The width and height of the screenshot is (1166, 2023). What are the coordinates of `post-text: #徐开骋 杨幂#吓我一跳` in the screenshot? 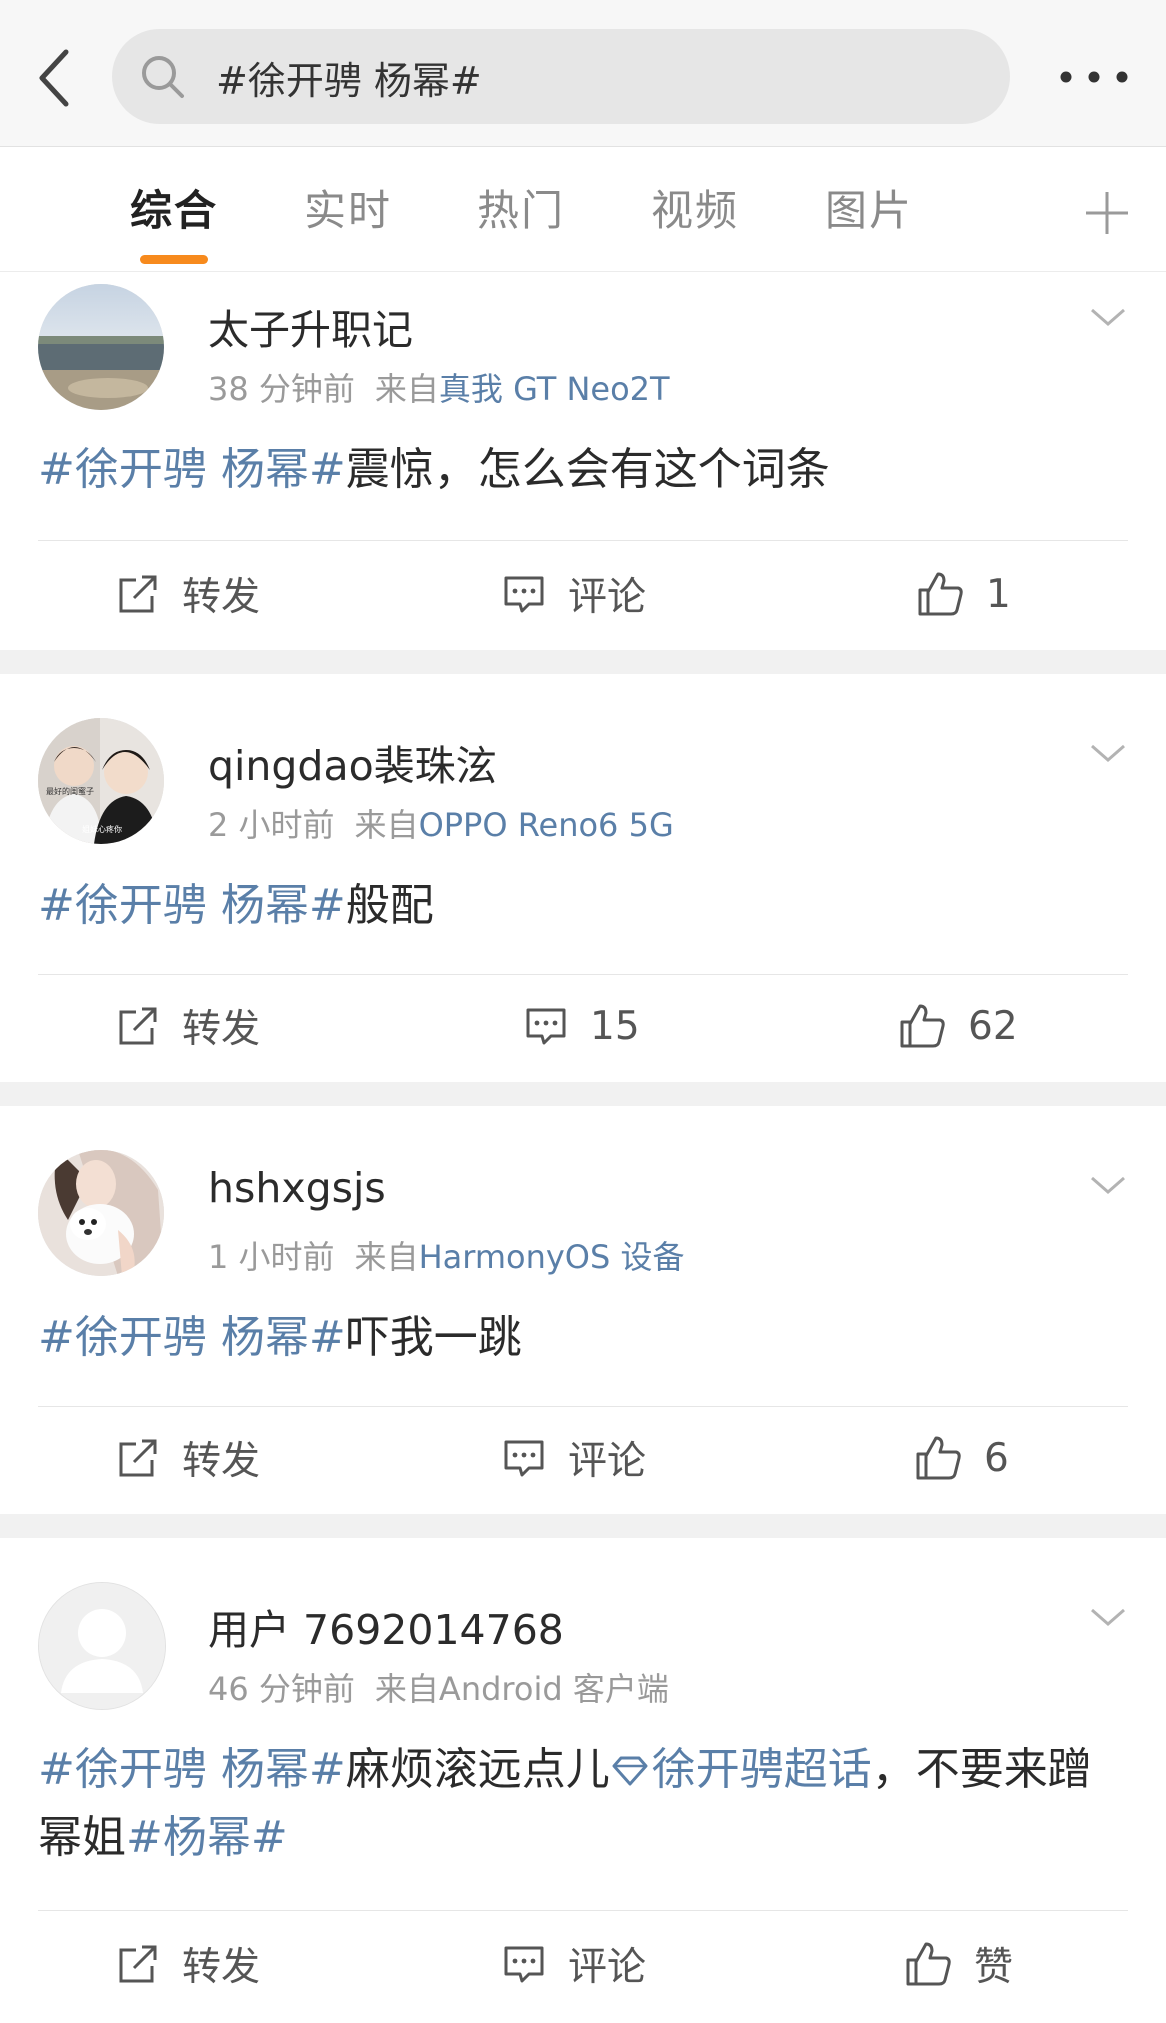 It's located at (583, 1338).